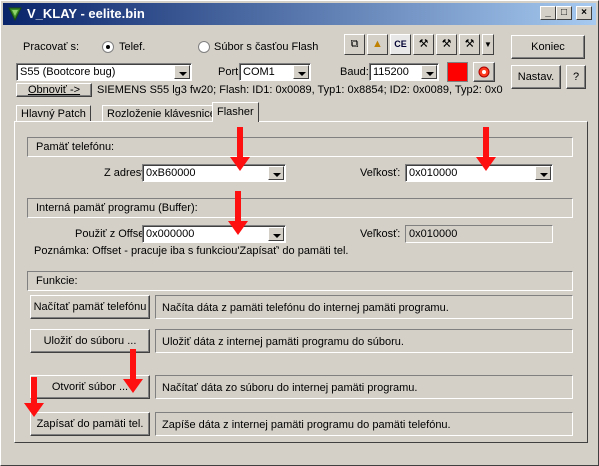 The height and width of the screenshot is (466, 599). I want to click on mode-label: Pracovať s:, so click(51, 47).